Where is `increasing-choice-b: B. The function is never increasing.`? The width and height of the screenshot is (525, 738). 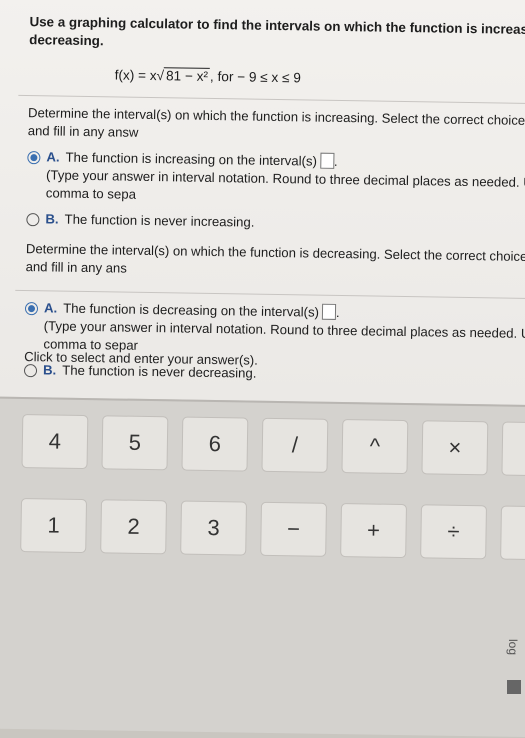
increasing-choice-b: B. The function is never increasing. is located at coordinates (275, 223).